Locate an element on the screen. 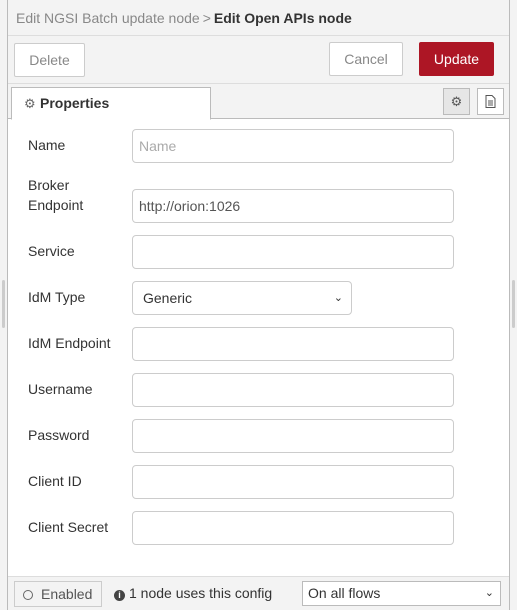  broker-endpoint-label: Broker Endpoint is located at coordinates (55, 195).